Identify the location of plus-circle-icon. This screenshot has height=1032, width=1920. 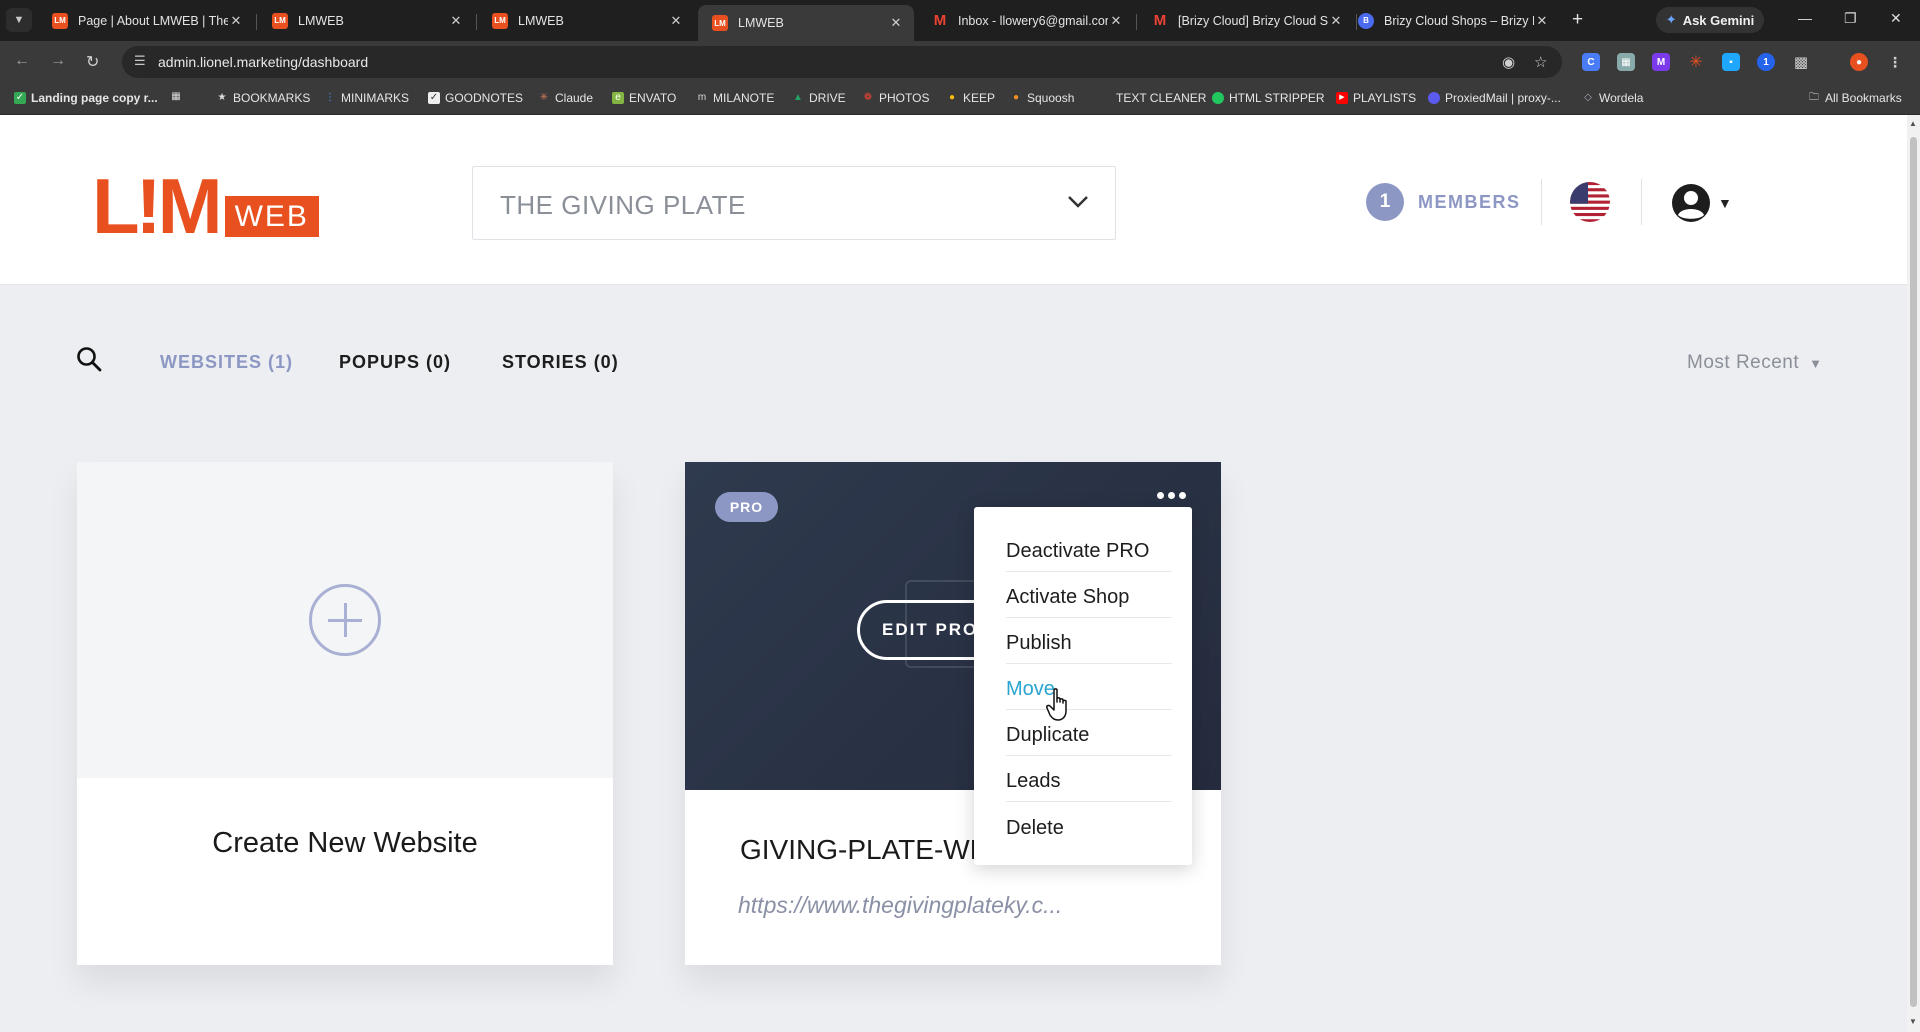
(345, 620).